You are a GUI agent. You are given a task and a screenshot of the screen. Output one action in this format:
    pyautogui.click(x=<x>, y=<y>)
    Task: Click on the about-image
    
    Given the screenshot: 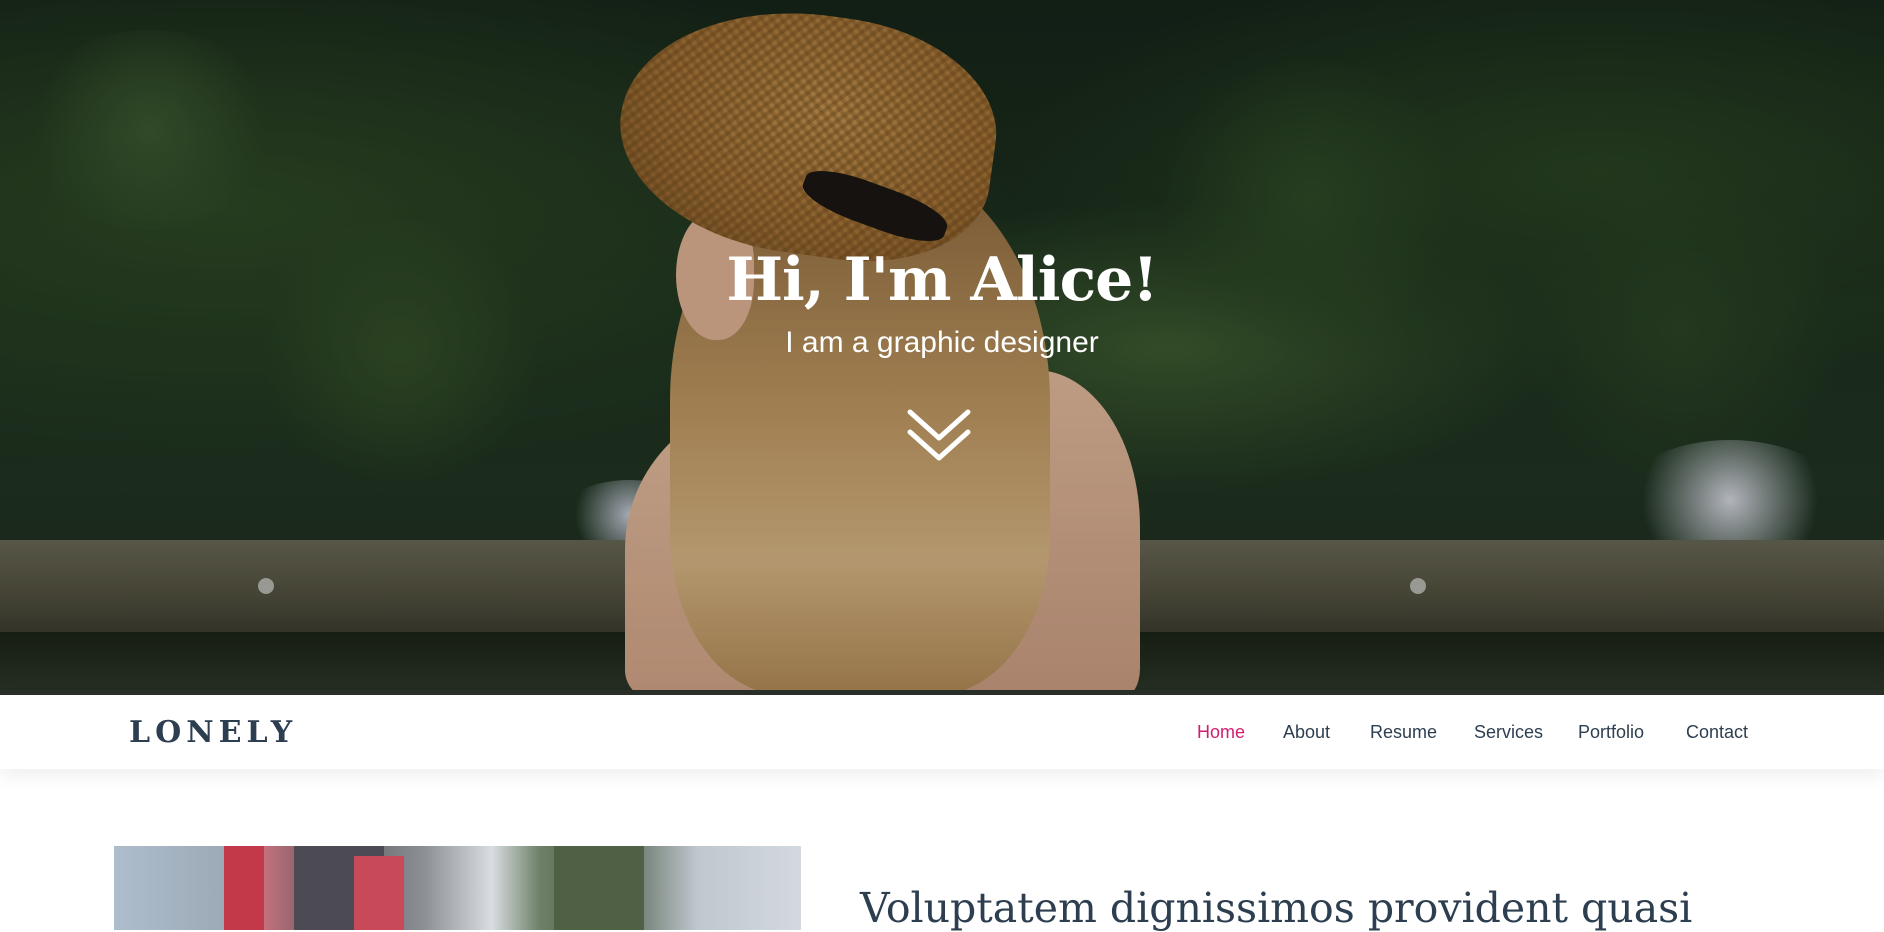 What is the action you would take?
    pyautogui.click(x=457, y=888)
    